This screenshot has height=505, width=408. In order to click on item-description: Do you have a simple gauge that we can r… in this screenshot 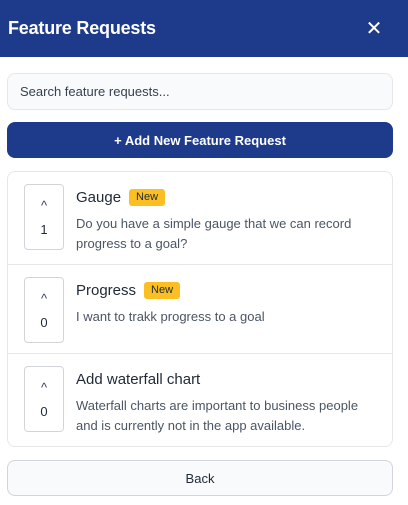, I will do `click(214, 233)`.